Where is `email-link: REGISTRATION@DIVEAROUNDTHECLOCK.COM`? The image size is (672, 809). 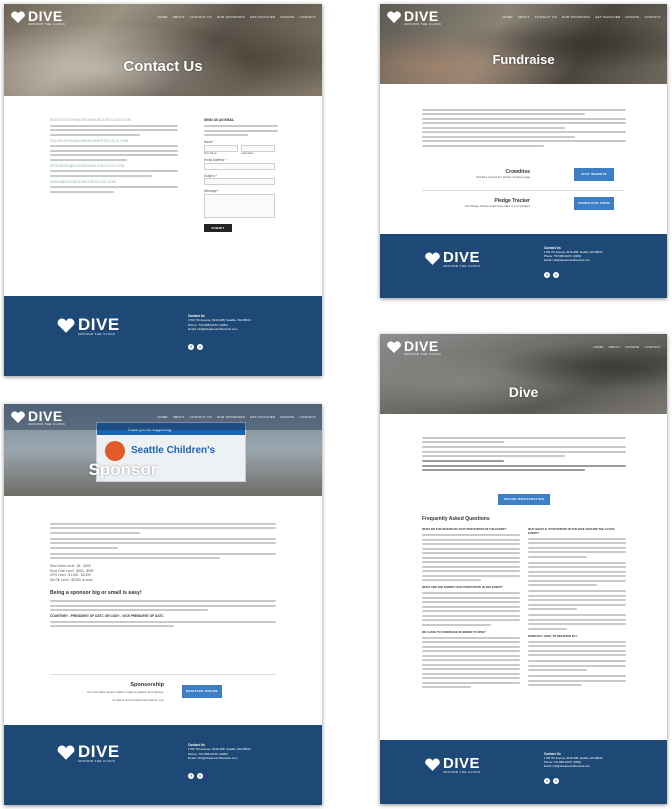 email-link: REGISTRATION@DIVEAROUNDTHECLOCK.COM is located at coordinates (114, 120).